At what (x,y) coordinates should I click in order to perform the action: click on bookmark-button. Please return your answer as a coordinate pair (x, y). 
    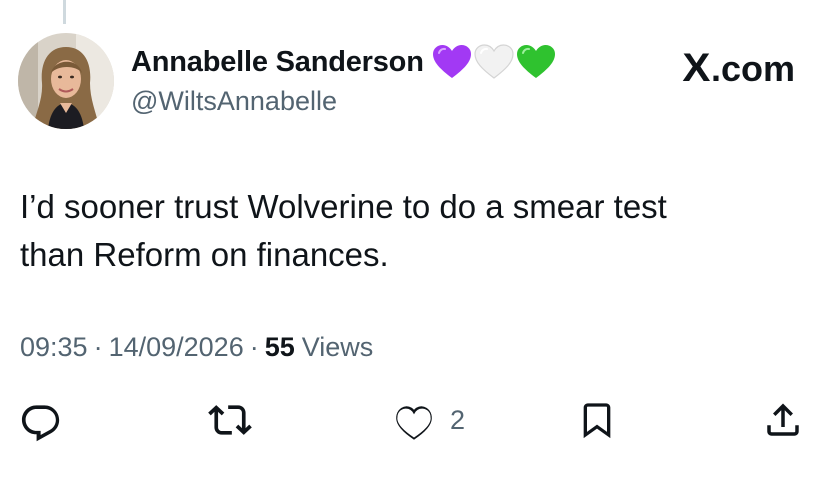
    Looking at the image, I should click on (597, 420).